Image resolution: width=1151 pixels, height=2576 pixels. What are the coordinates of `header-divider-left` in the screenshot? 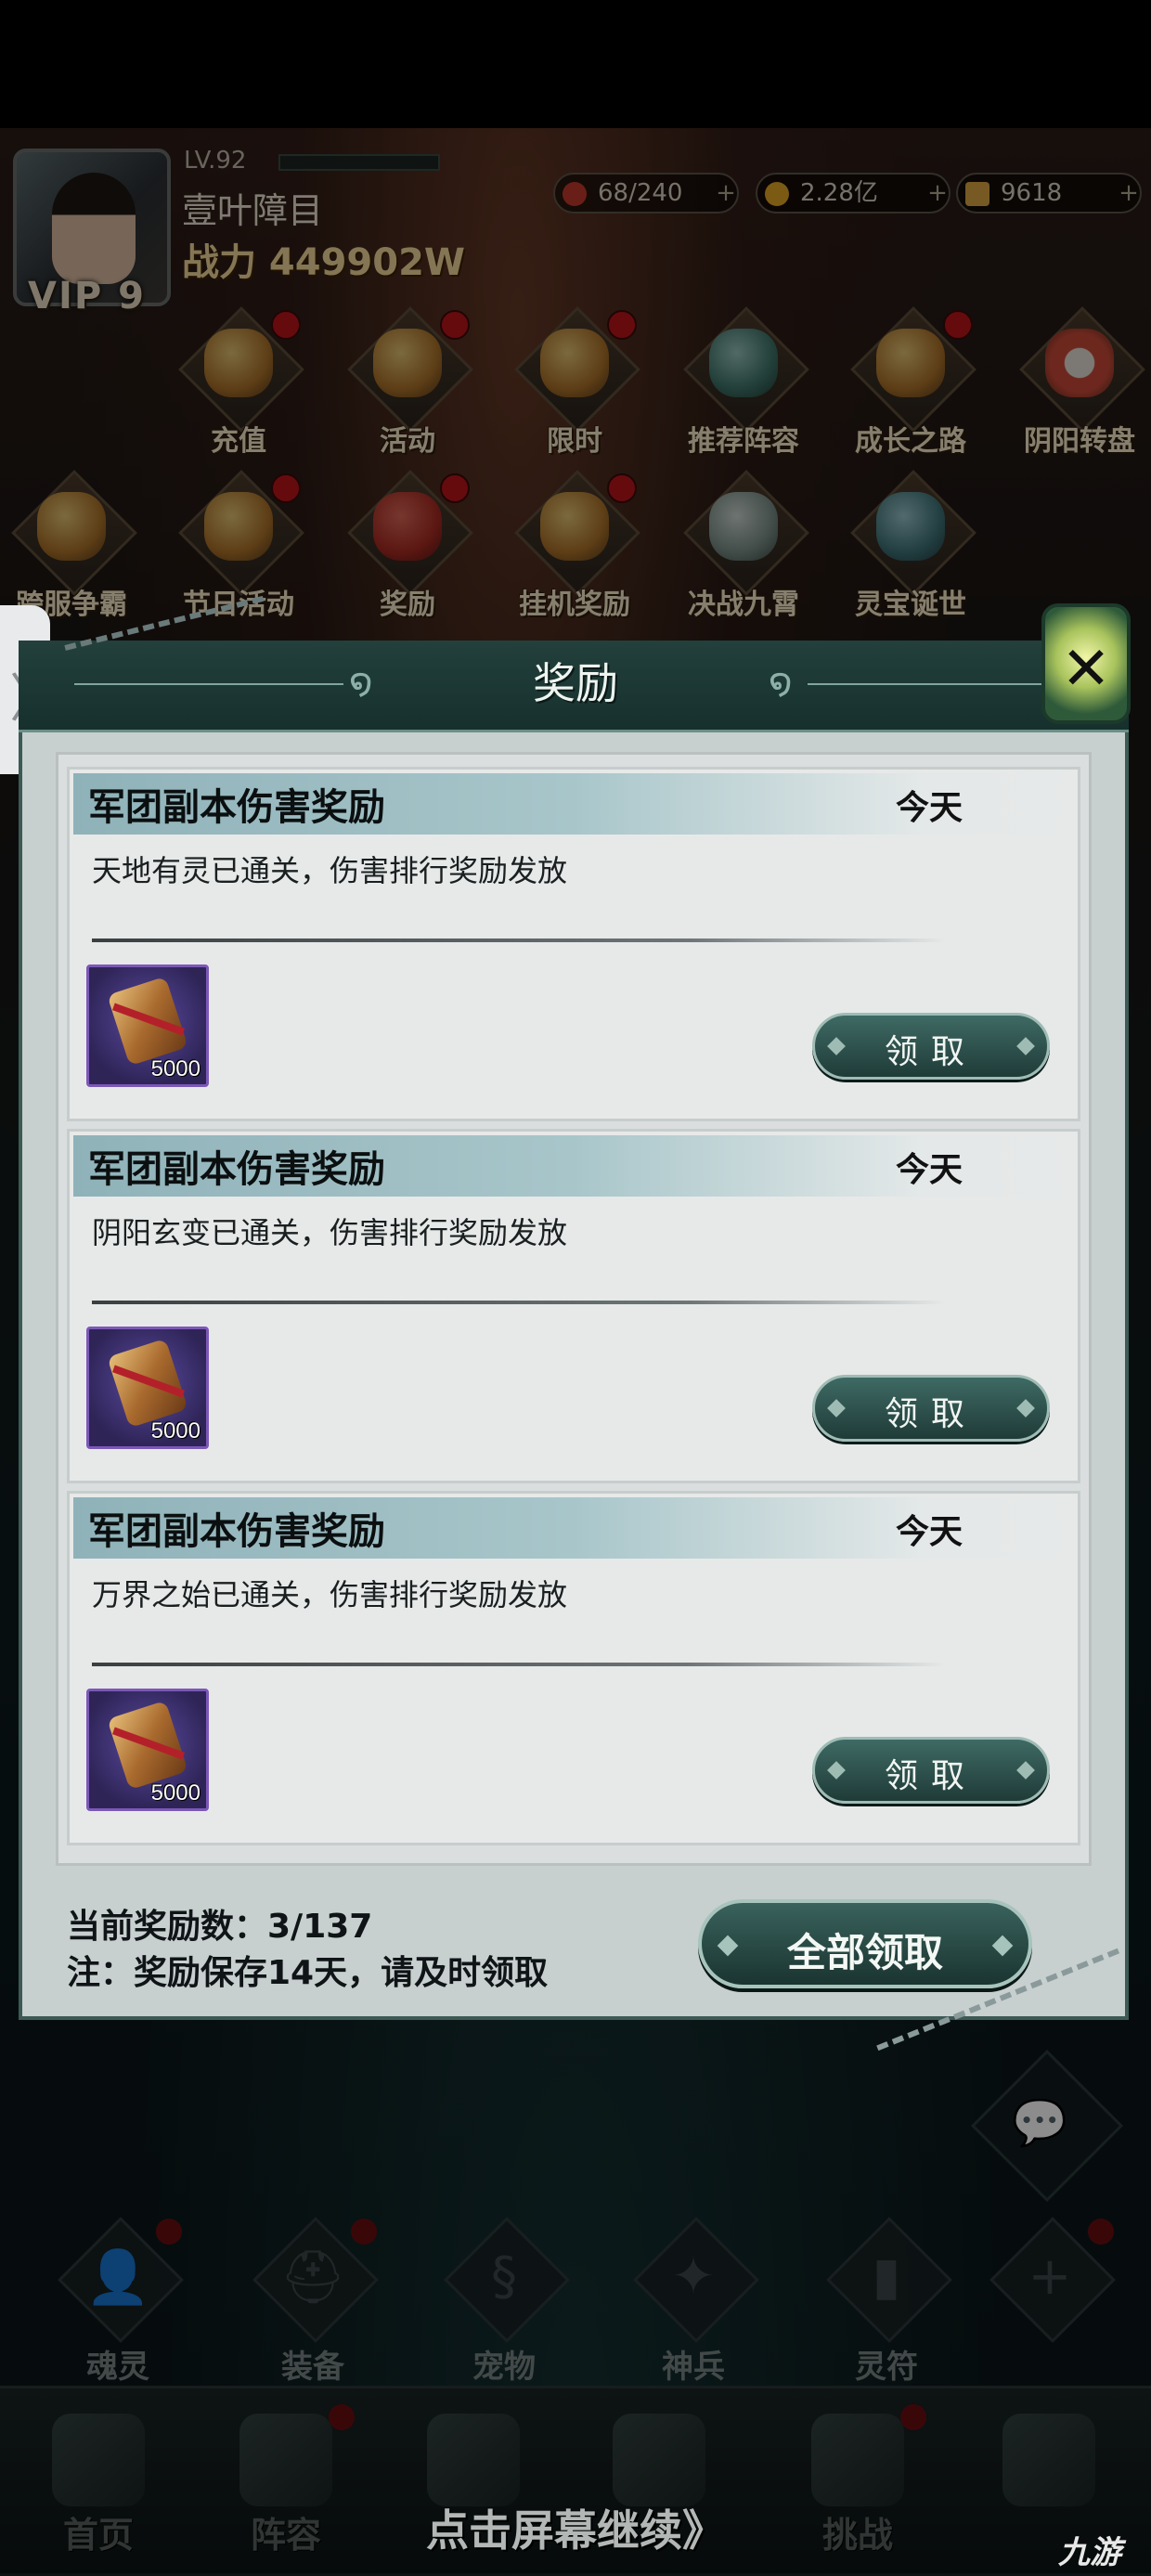 It's located at (208, 684).